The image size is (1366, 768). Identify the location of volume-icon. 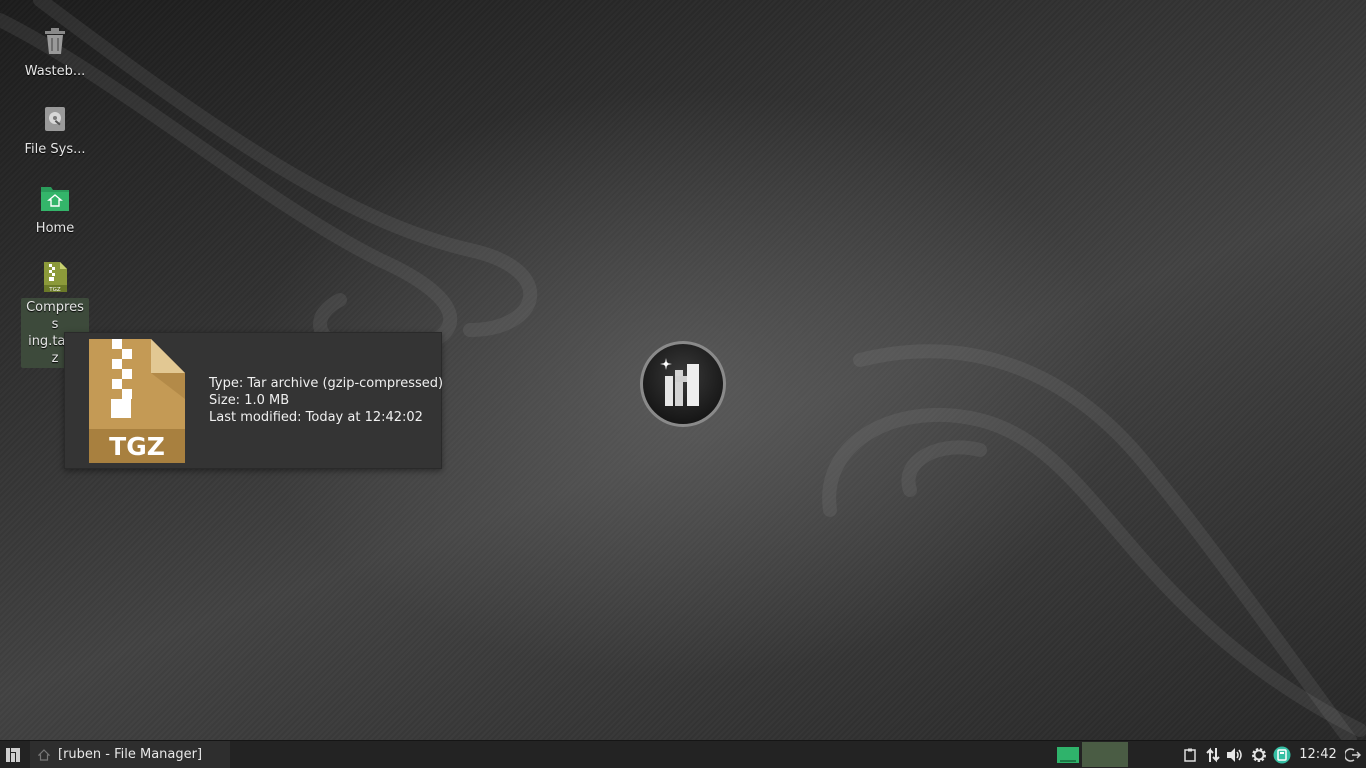
(1234, 754).